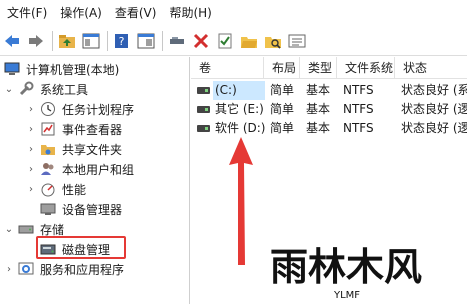  I want to click on tree-system-tools: ⌄ 系统工具, so click(46, 89).